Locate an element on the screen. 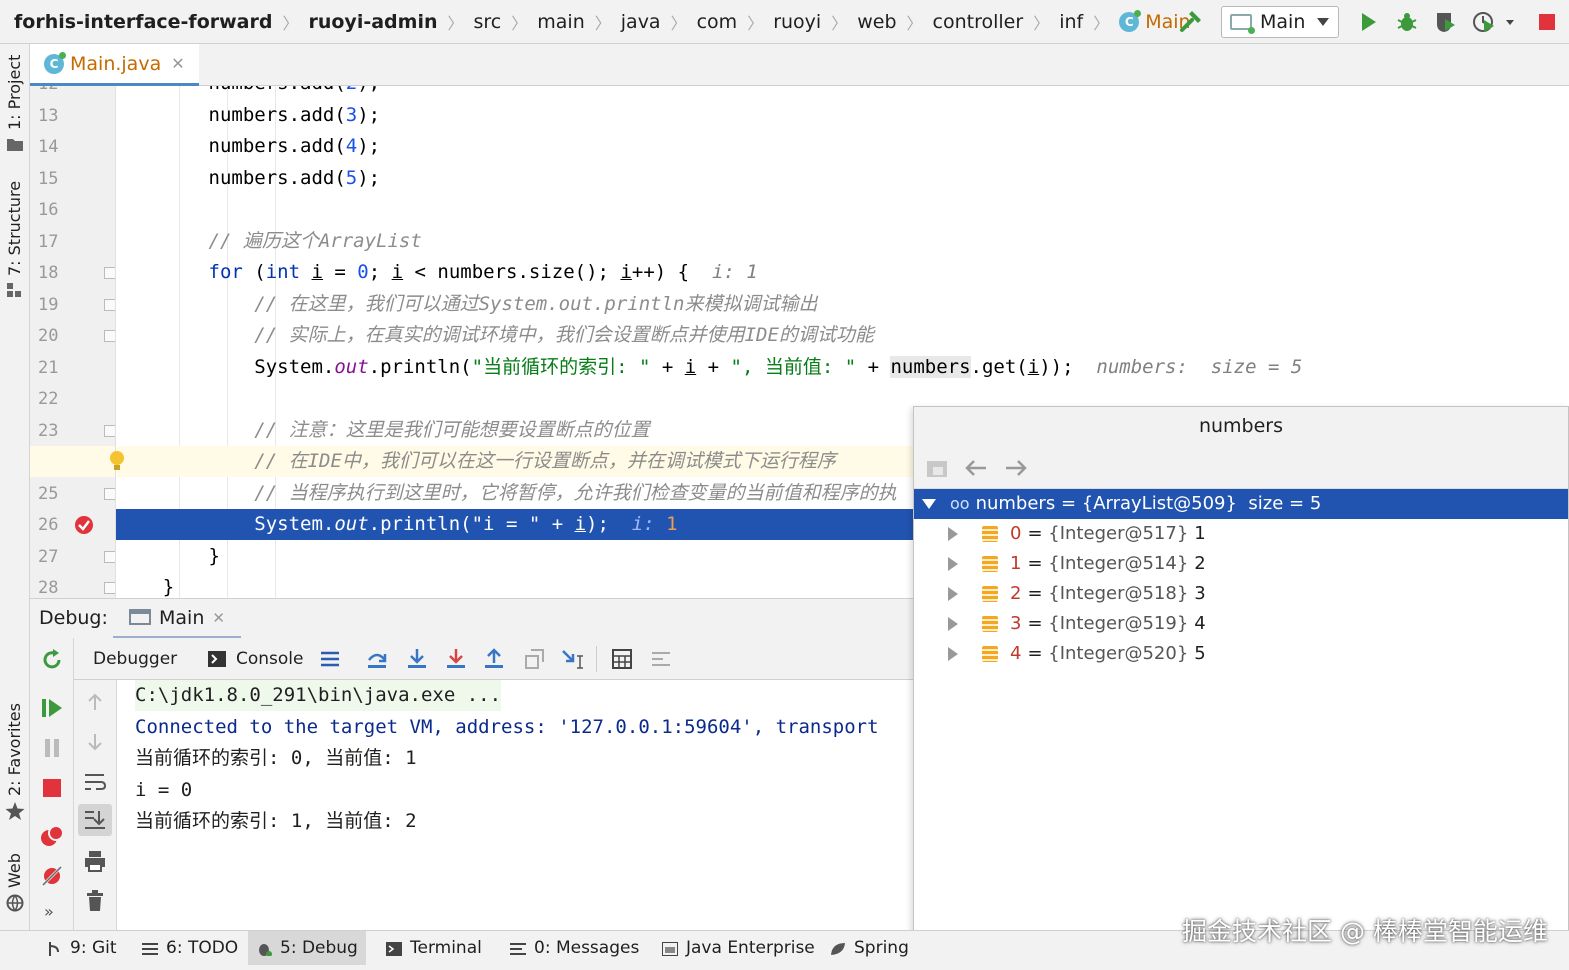 Image resolution: width=1569 pixels, height=970 pixels. bottom-tab: 5: Debug is located at coordinates (307, 948).